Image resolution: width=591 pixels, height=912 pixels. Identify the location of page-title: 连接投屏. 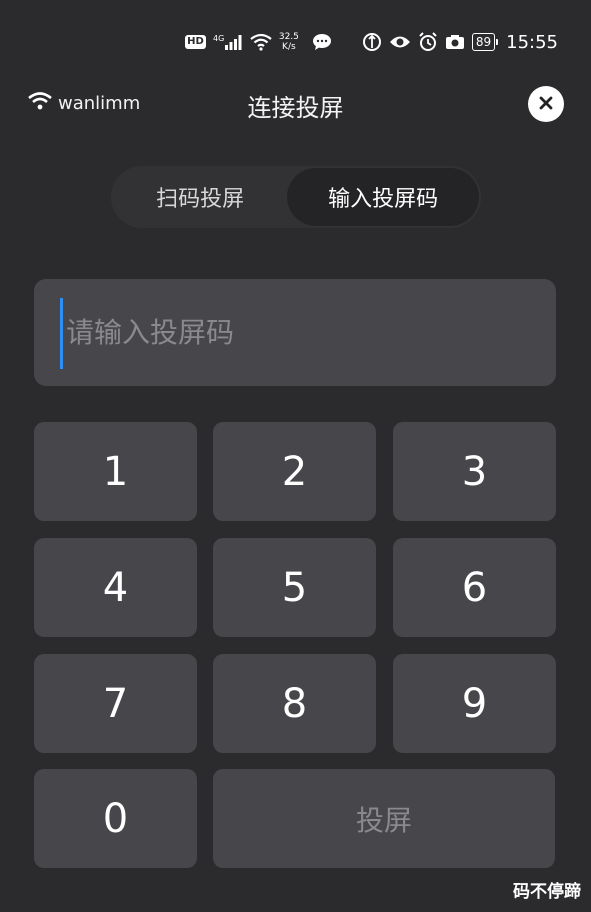
(295, 108).